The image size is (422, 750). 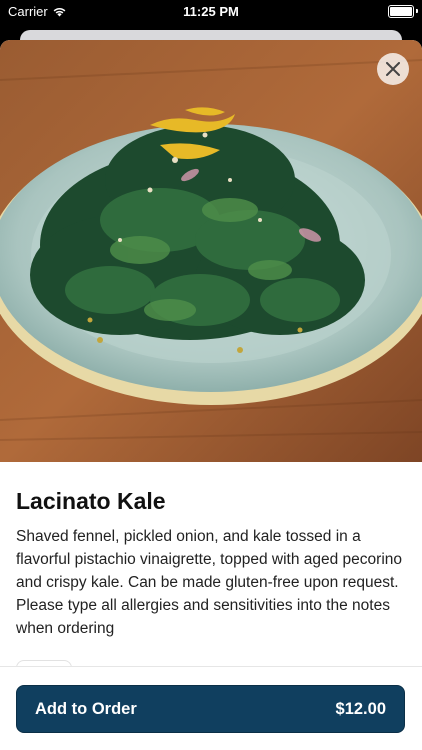 I want to click on add-to-order-button: Add to Order $12.00, so click(x=210, y=709).